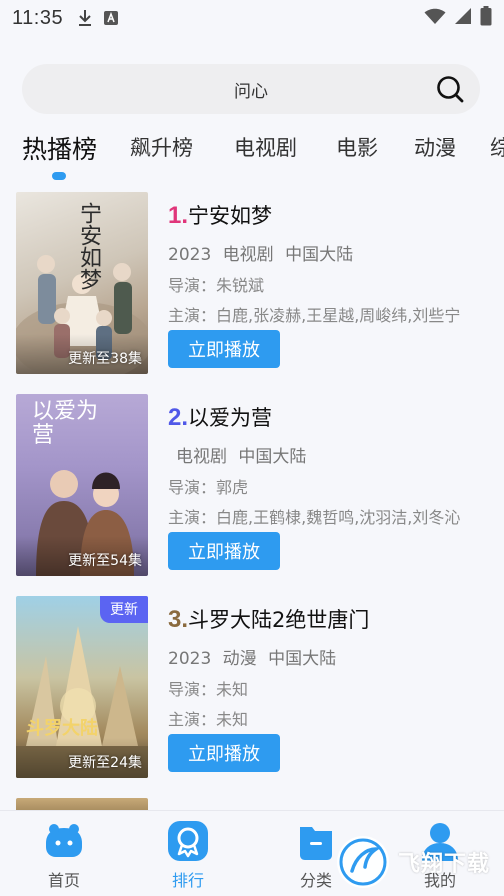 The width and height of the screenshot is (504, 896). I want to click on battery-icon, so click(486, 18).